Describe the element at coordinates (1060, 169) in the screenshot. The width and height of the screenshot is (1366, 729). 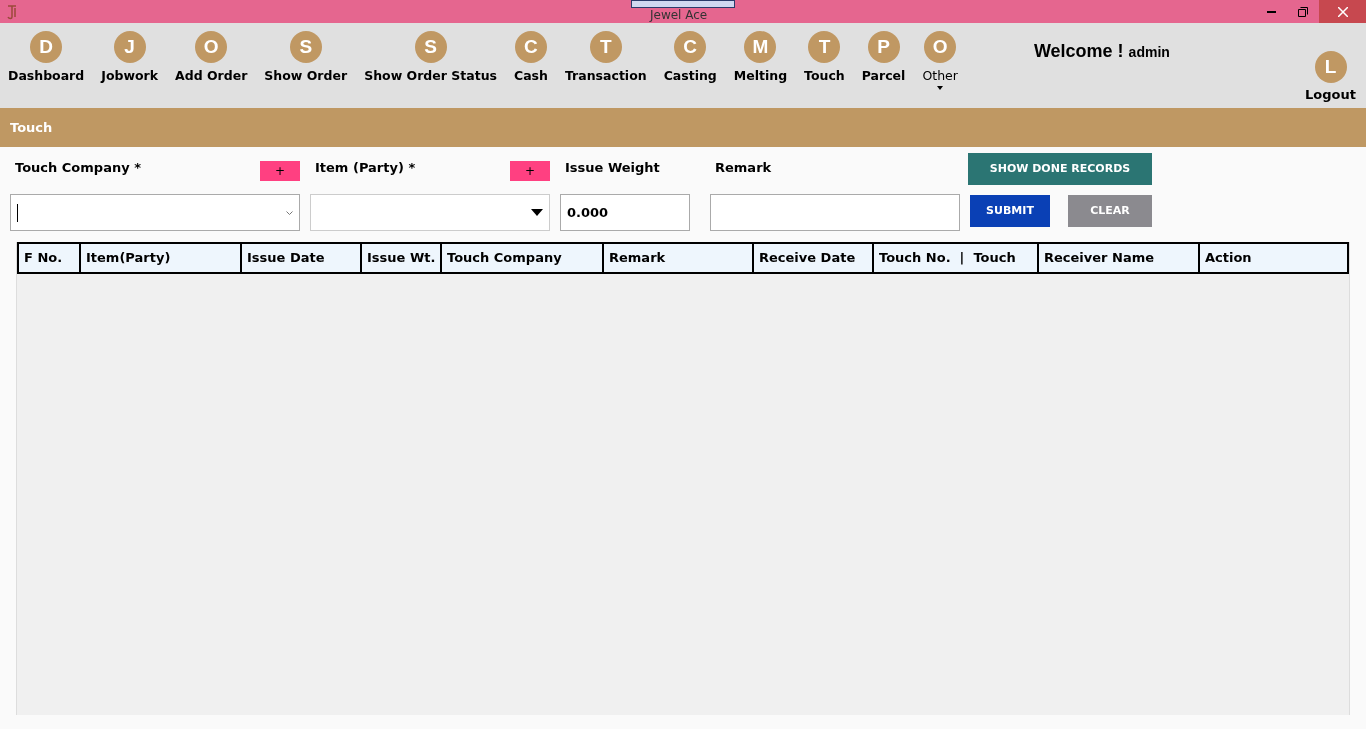
I see `show-done-records-button: SHOW DONE RECORDS` at that location.